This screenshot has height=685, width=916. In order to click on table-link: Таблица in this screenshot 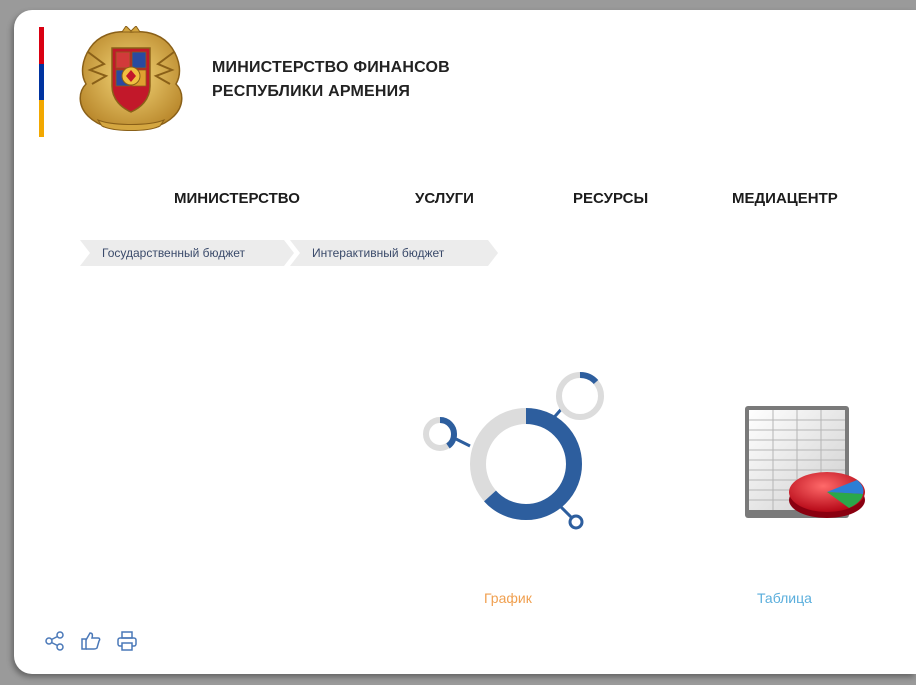, I will do `click(784, 598)`.